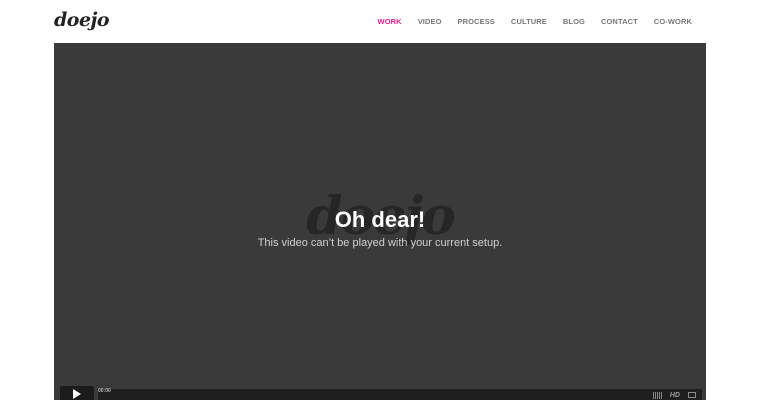 The image size is (760, 400). I want to click on nav-blog: BLOG, so click(574, 21).